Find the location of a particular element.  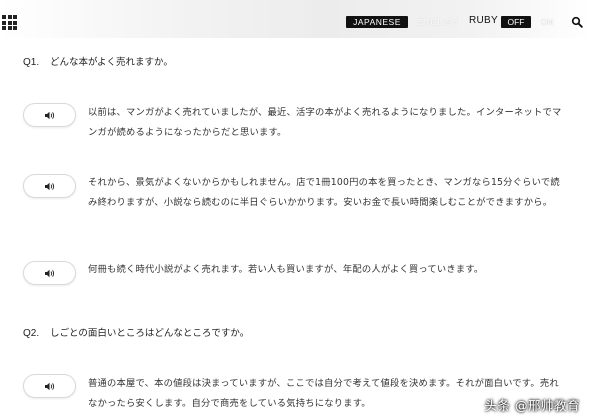

question-2: Q2. しごとの面白いところはどんなところですか。 is located at coordinates (136, 332).